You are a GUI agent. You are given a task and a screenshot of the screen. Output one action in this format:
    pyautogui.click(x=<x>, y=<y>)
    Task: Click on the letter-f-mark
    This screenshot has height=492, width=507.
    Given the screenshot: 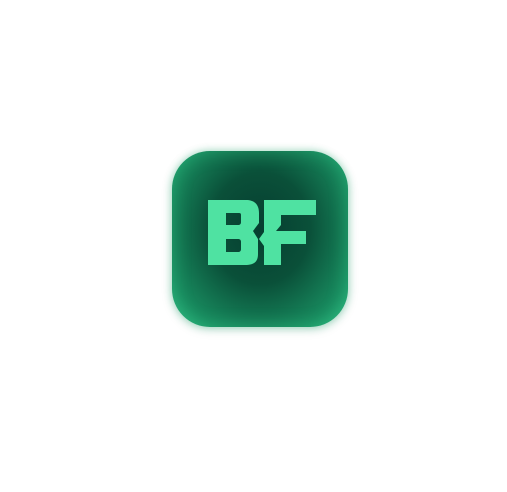 What is the action you would take?
    pyautogui.click(x=287, y=232)
    